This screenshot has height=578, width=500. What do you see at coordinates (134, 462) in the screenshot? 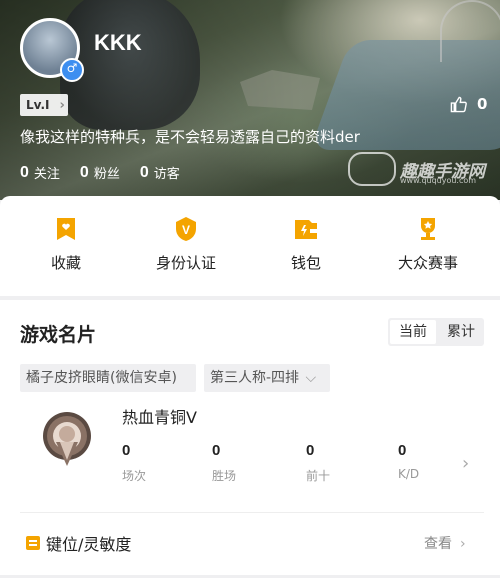
I see `metric-matches: 0 场次` at bounding box center [134, 462].